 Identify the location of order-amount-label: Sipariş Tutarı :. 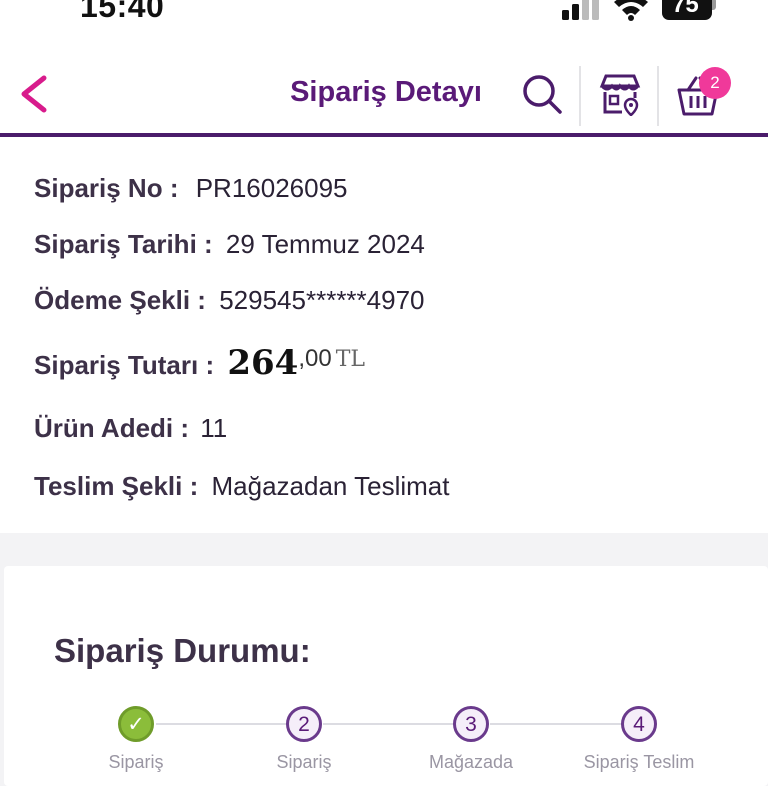
(124, 365).